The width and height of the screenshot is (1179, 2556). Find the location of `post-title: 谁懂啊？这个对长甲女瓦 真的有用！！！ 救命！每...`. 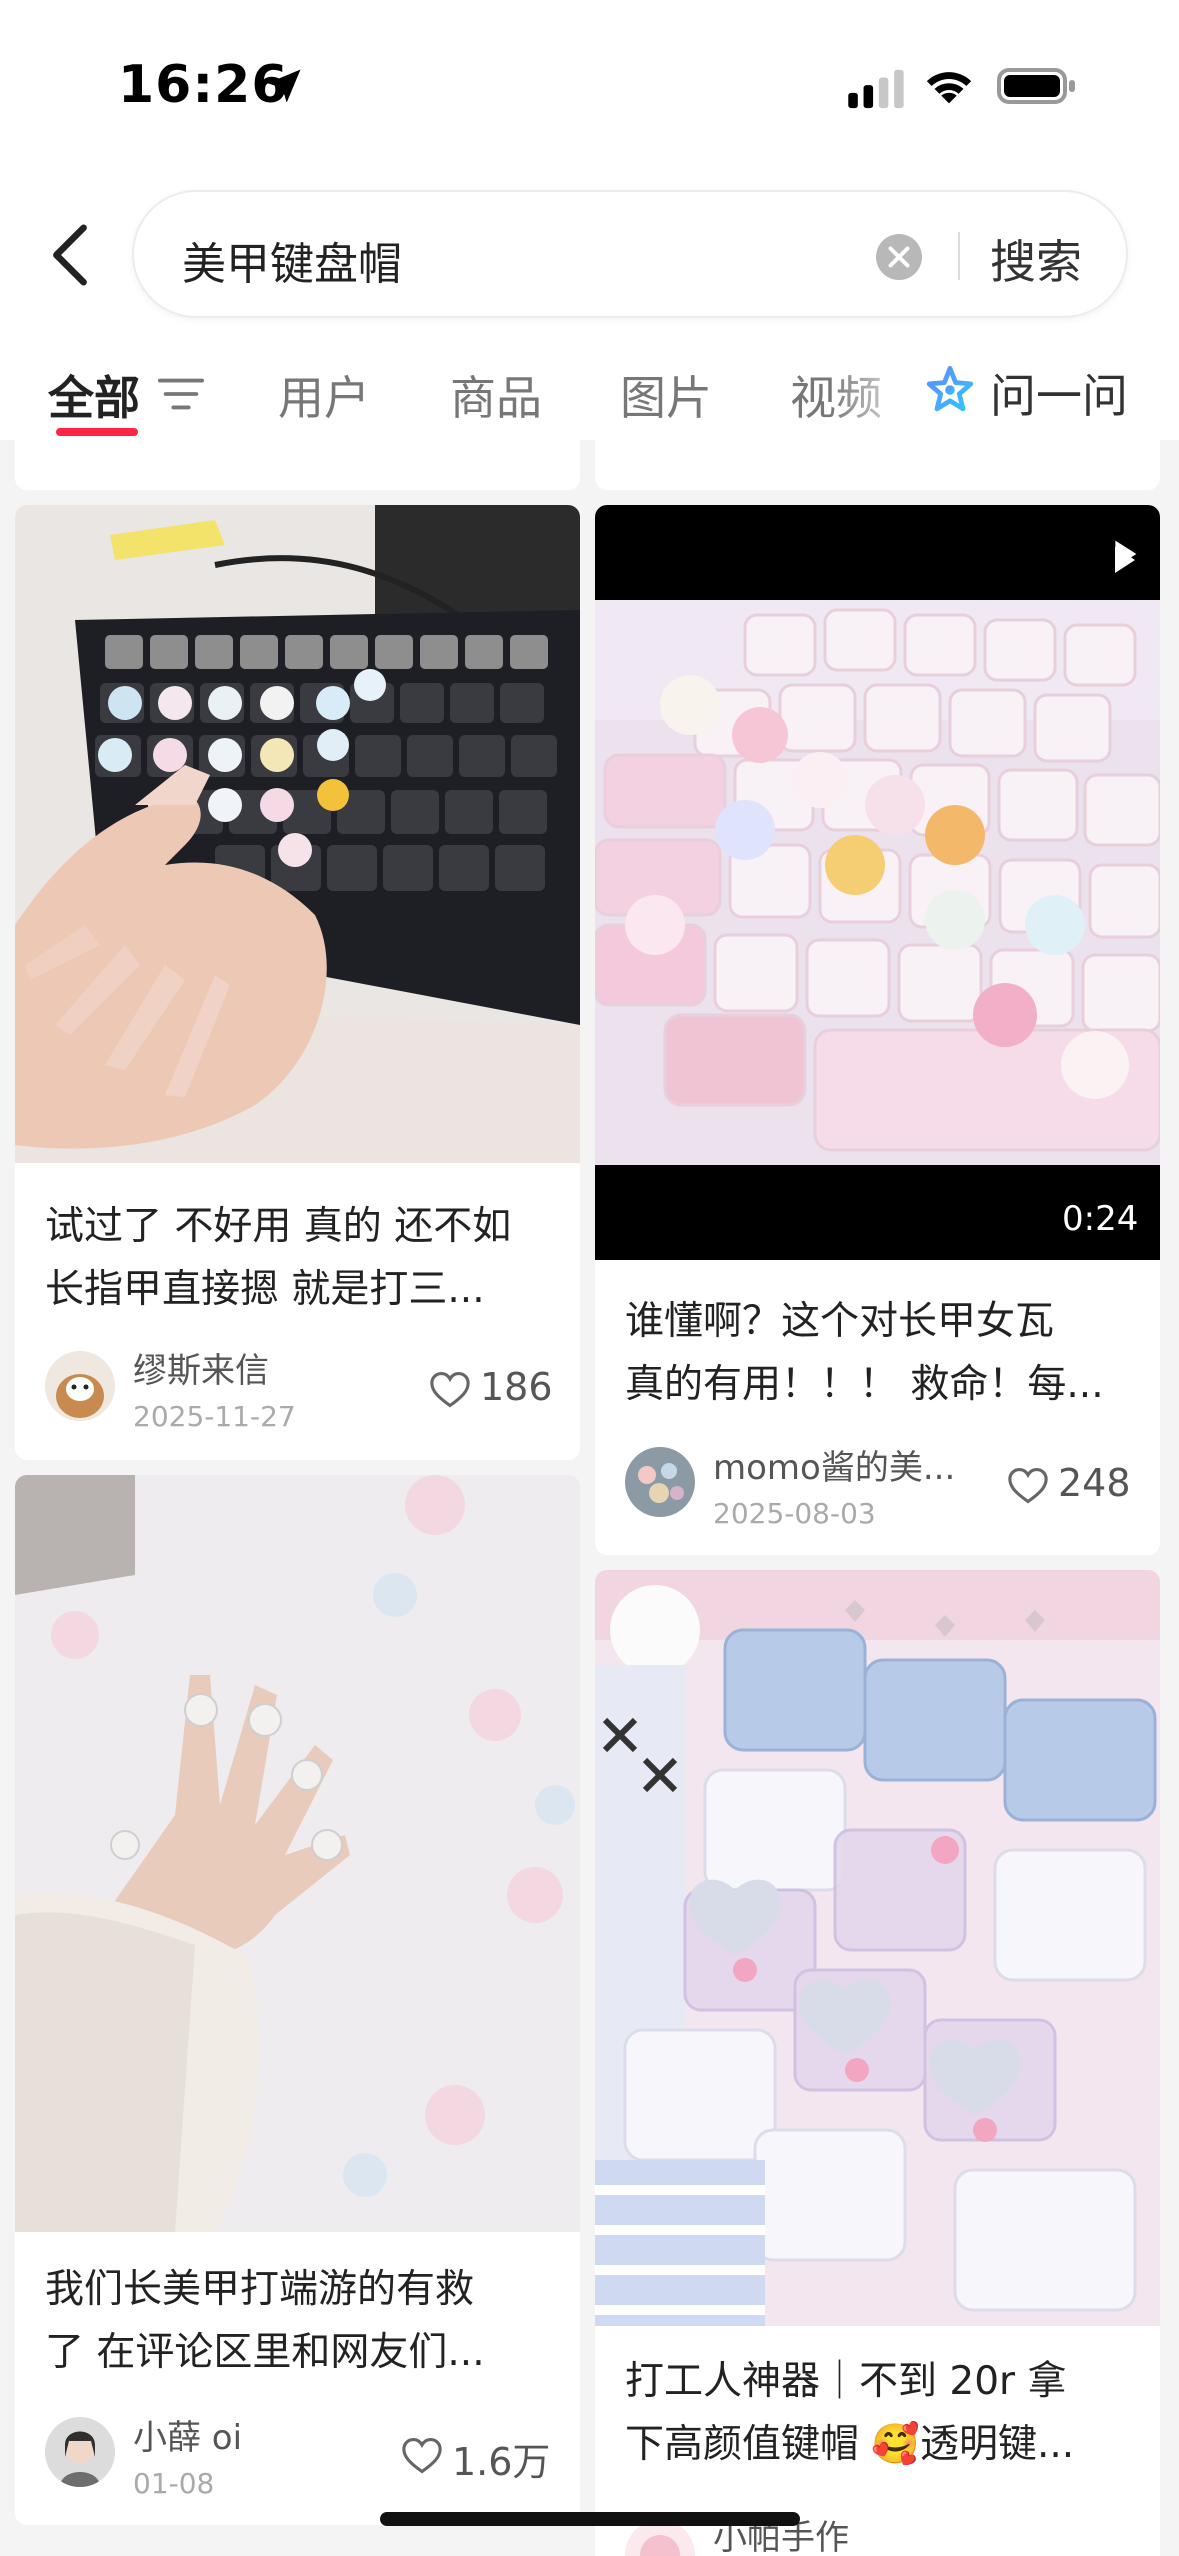

post-title: 谁懂啊？这个对长甲女瓦 真的有用！！！ 救命！每... is located at coordinates (879, 1355).